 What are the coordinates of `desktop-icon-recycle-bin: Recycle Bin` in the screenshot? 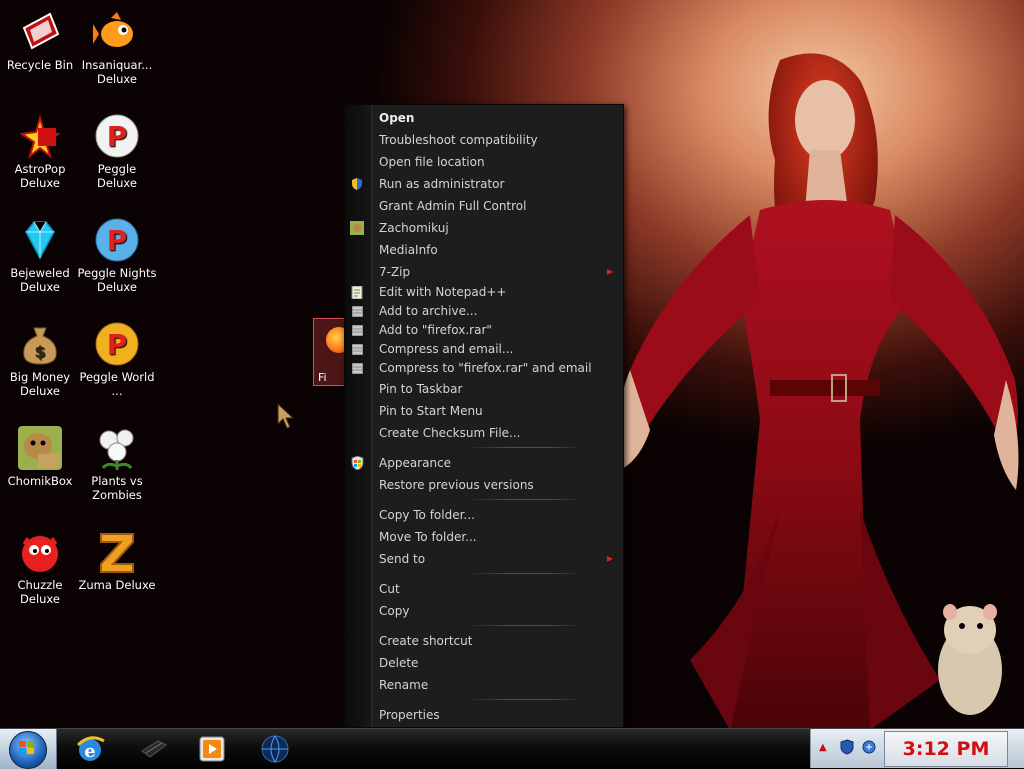 It's located at (40, 40).